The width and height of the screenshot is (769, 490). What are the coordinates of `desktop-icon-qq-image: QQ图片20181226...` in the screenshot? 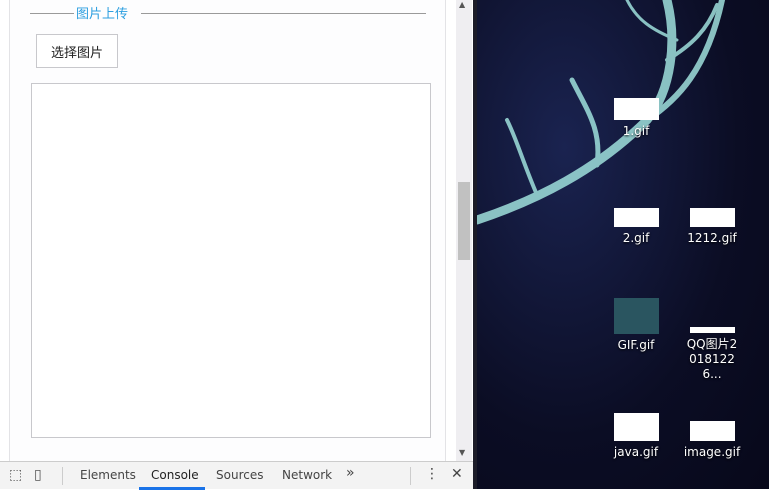 It's located at (712, 354).